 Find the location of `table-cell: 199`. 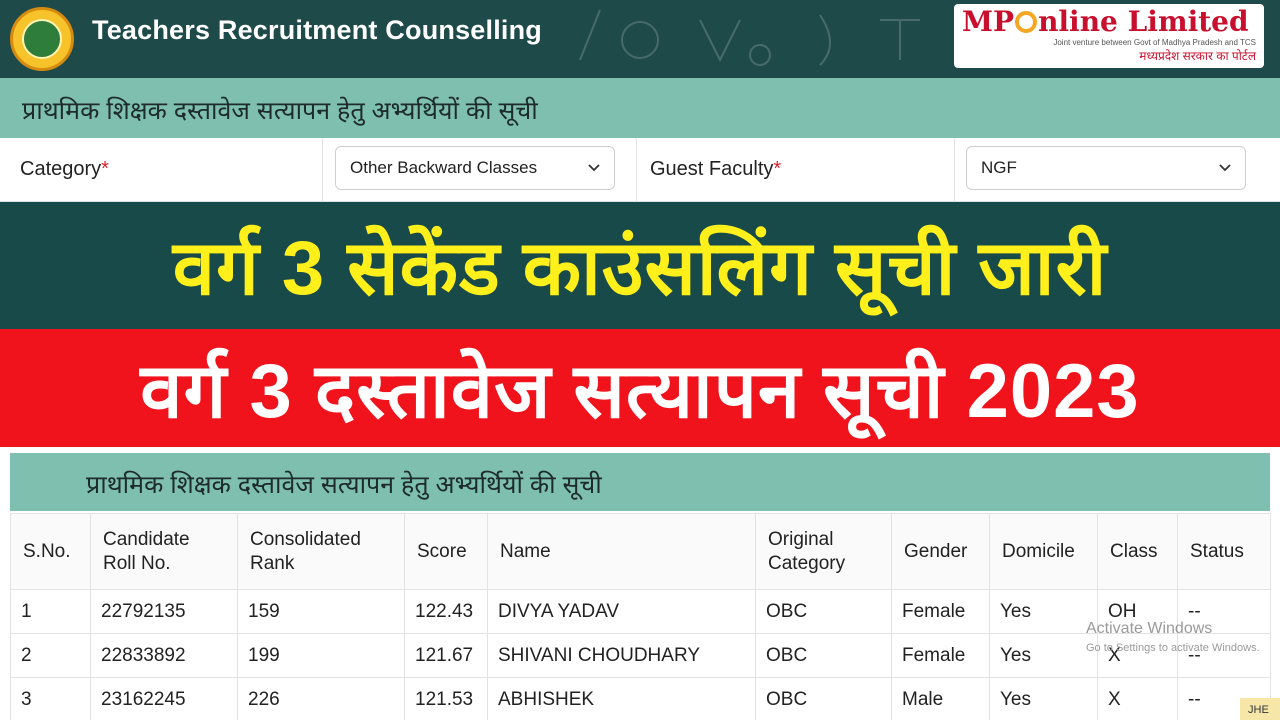

table-cell: 199 is located at coordinates (321, 655).